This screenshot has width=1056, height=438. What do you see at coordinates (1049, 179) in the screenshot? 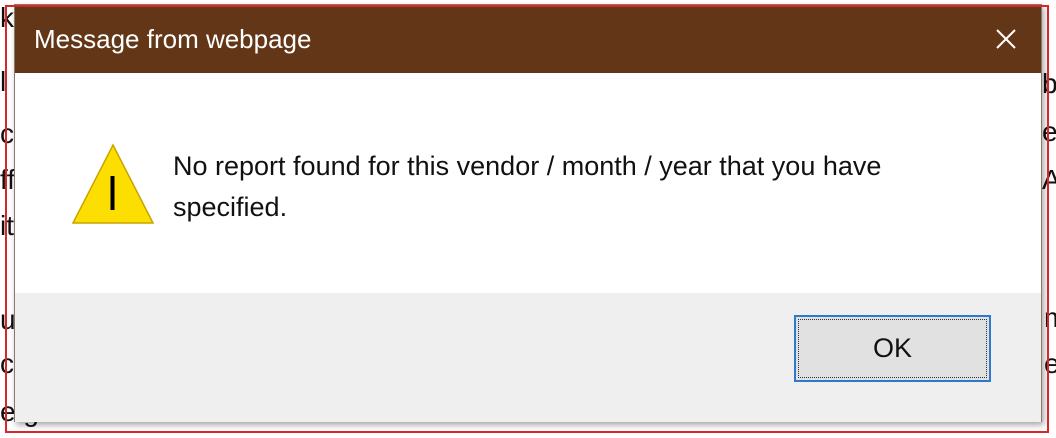
I see `background-text-fragment: A` at bounding box center [1049, 179].